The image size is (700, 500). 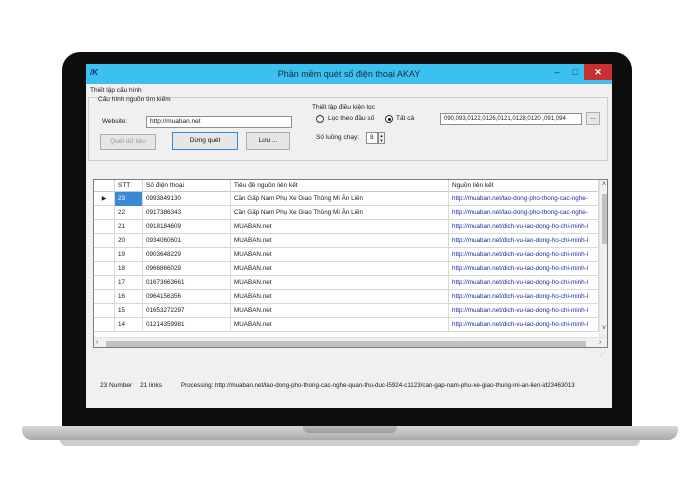 What do you see at coordinates (187, 227) in the screenshot?
I see `cell-phone: 0918184609` at bounding box center [187, 227].